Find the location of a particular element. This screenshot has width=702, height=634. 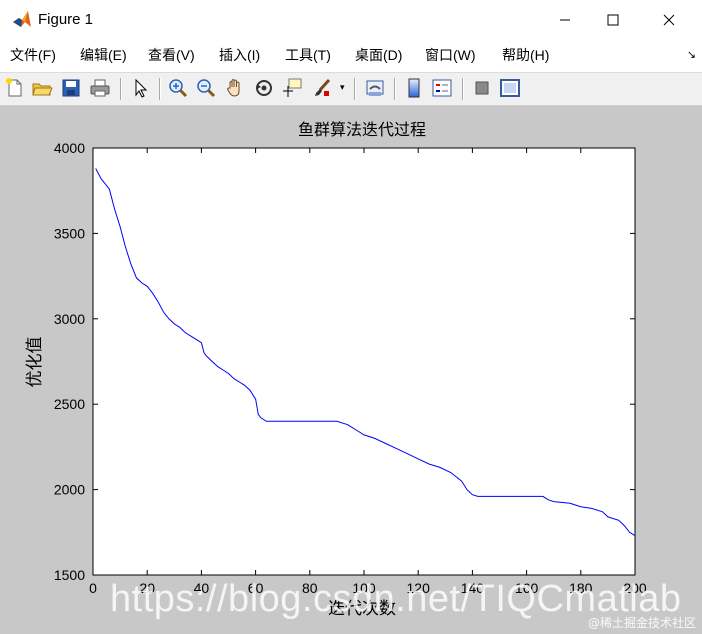

pointer-icon is located at coordinates (140, 88).